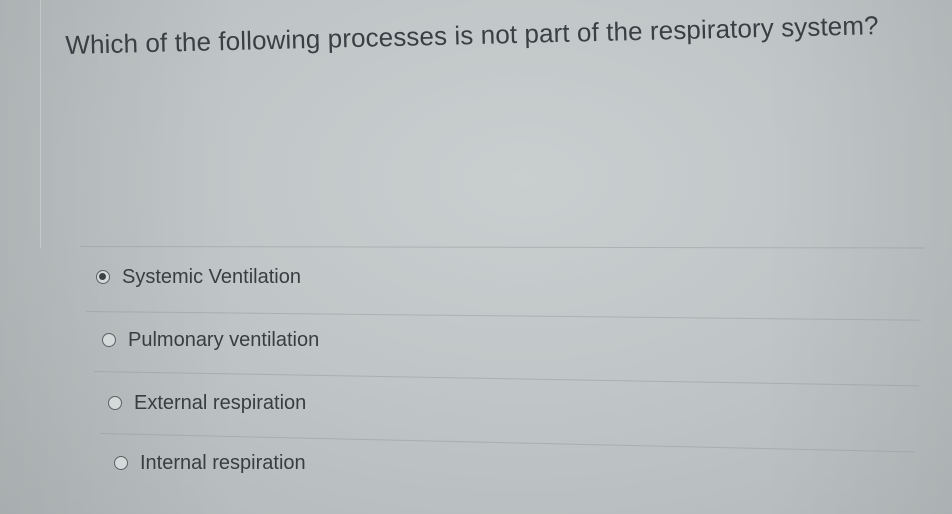  I want to click on answer-option-internal-respiration: Internal respiration, so click(210, 463).